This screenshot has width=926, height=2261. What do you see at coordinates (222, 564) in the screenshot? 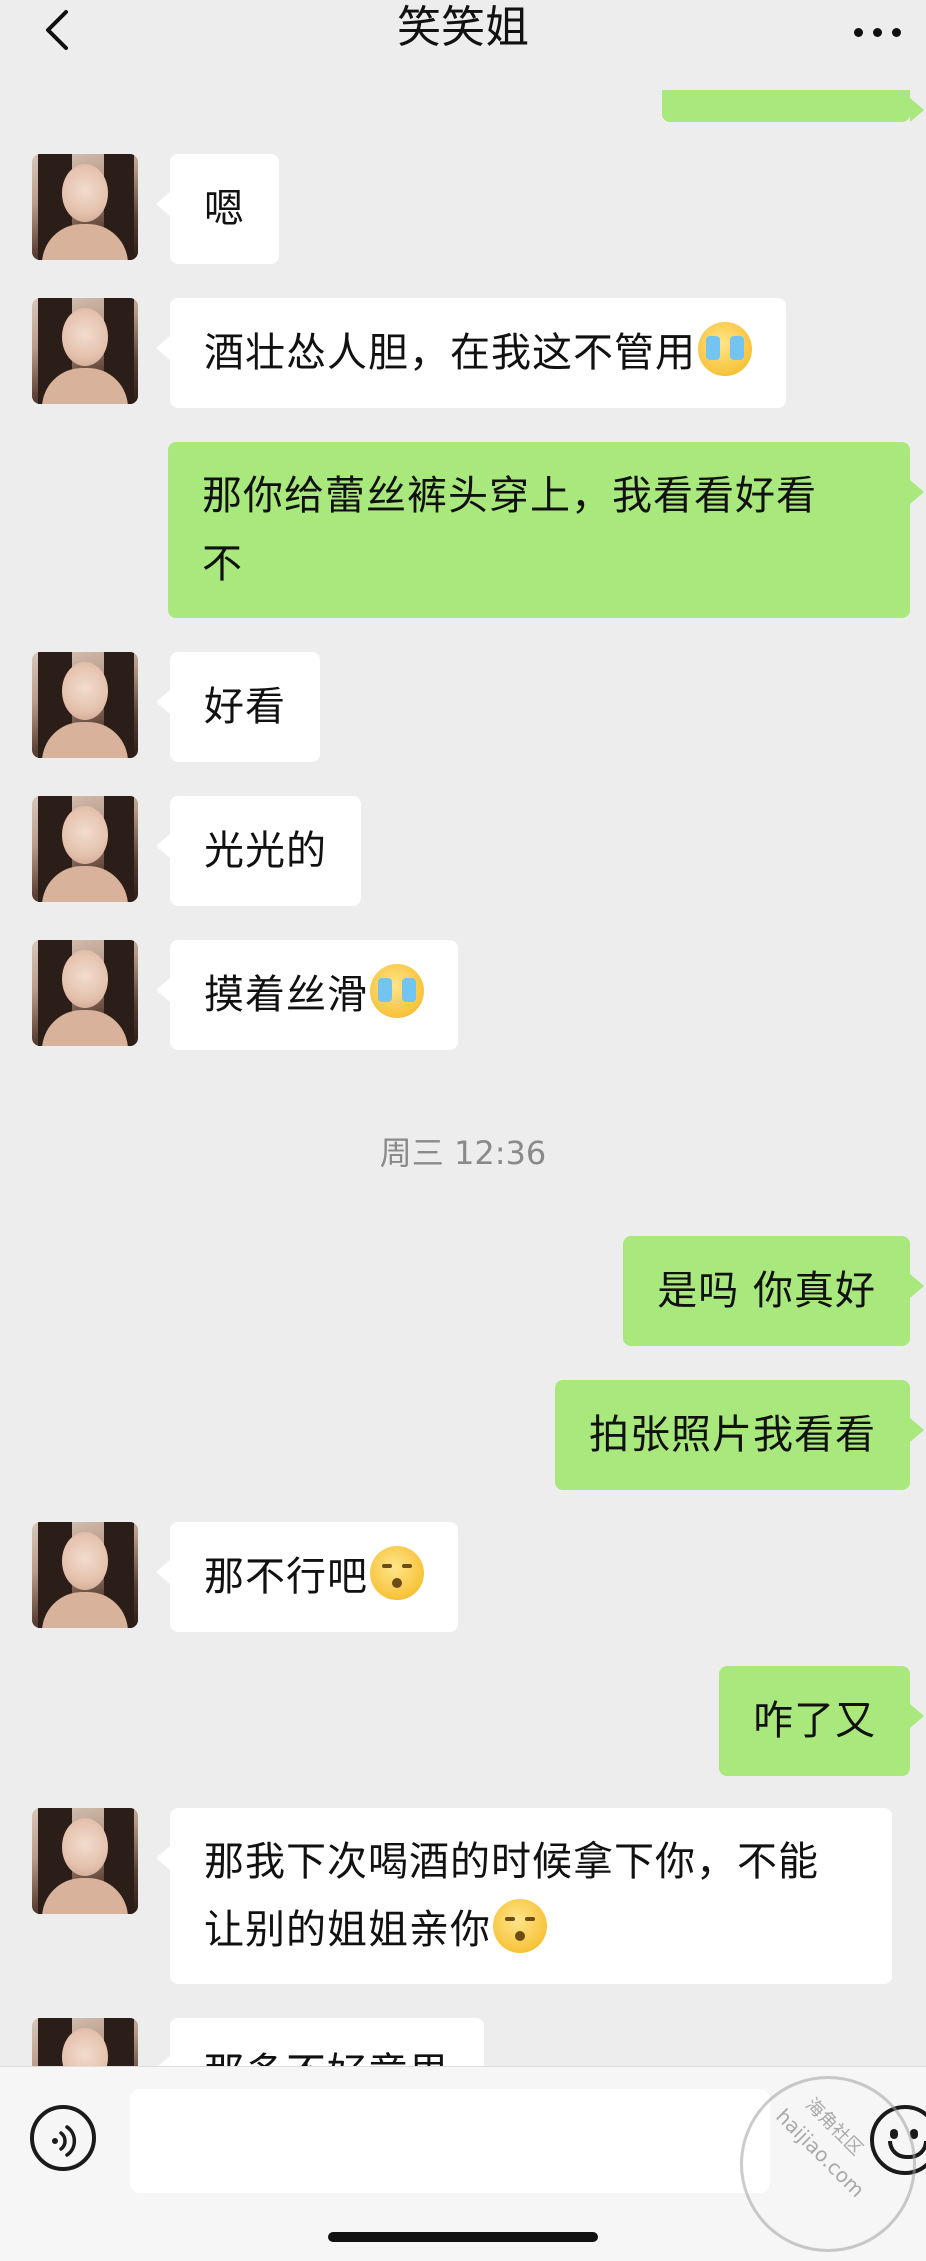
I see `message-text-line-2: 不` at bounding box center [222, 564].